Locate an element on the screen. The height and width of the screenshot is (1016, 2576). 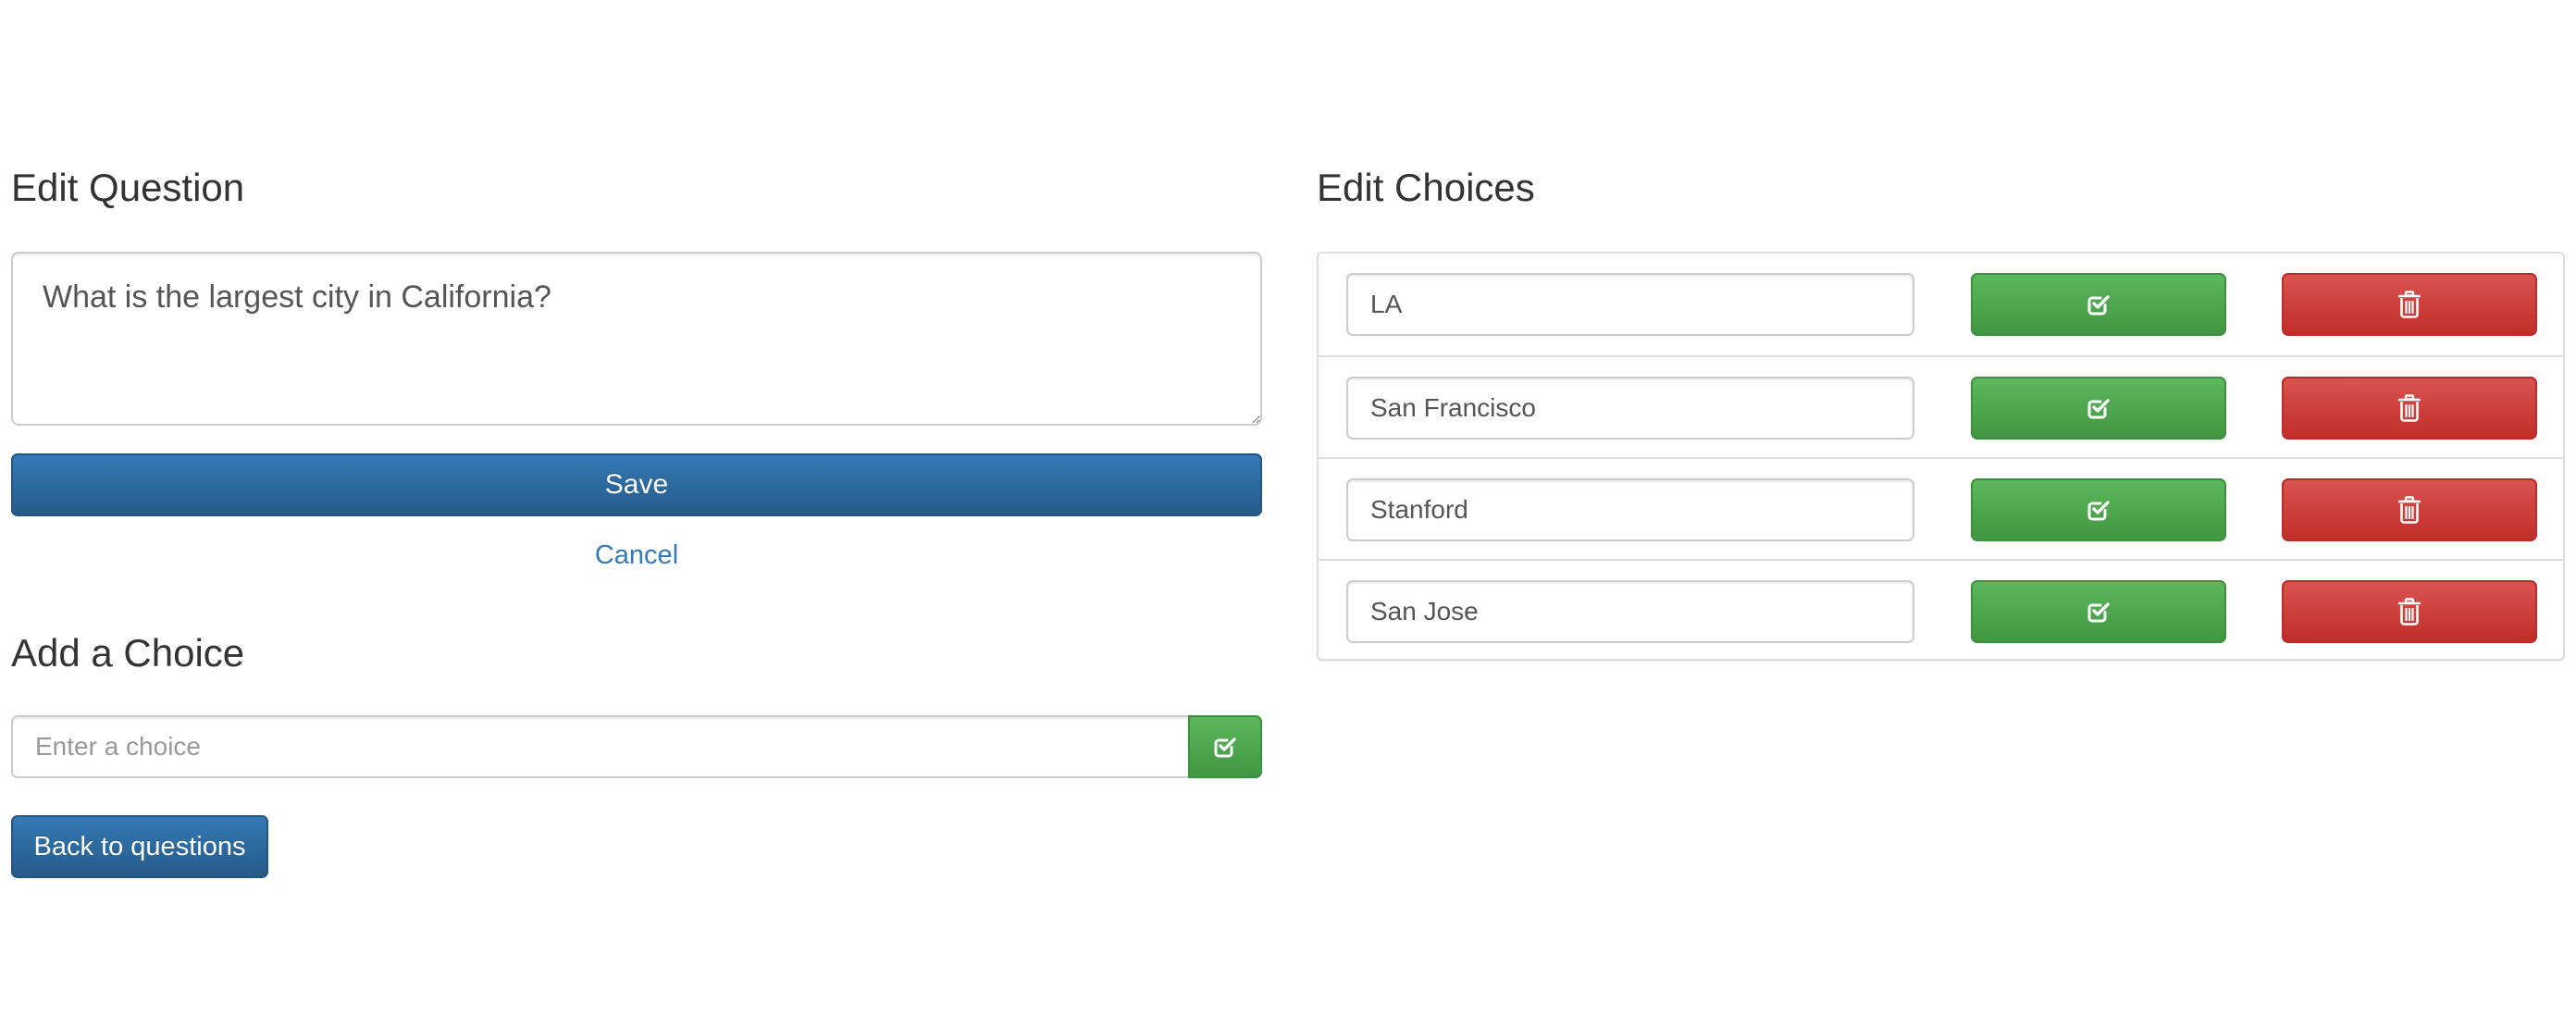
choice-input-la is located at coordinates (1630, 304).